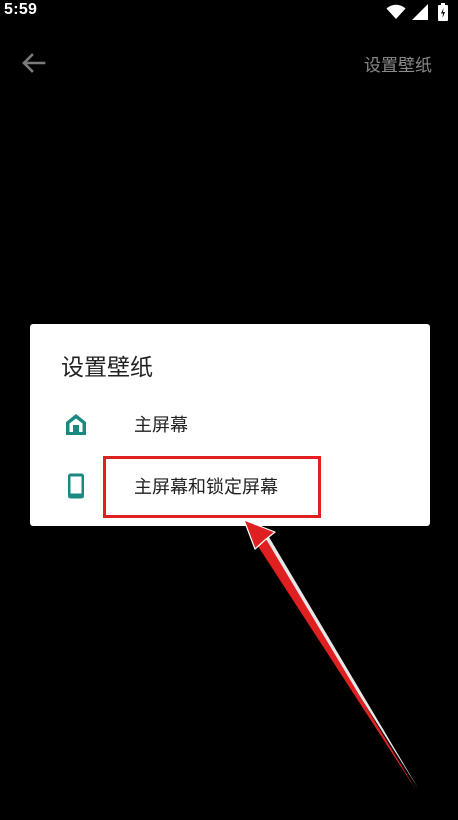 The image size is (458, 820). Describe the element at coordinates (396, 11) in the screenshot. I see `wifi-icon` at that location.